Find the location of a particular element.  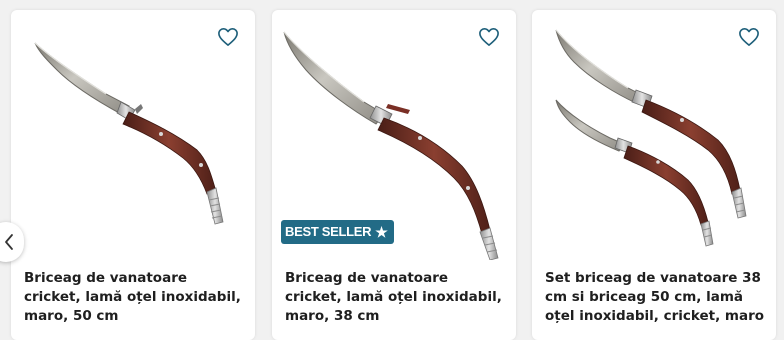

chevron-left-icon is located at coordinates (9, 242).